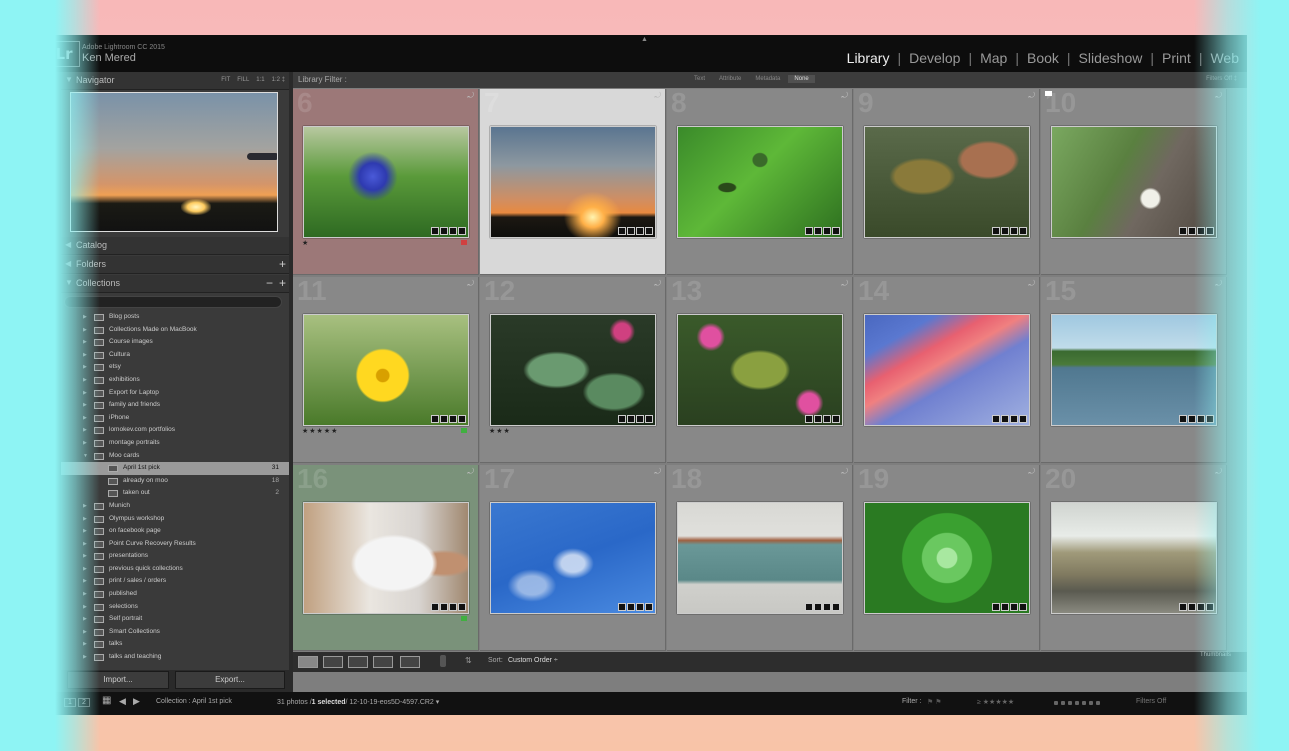 This screenshot has width=1289, height=751. What do you see at coordinates (868, 58) in the screenshot?
I see `module-library: Library` at bounding box center [868, 58].